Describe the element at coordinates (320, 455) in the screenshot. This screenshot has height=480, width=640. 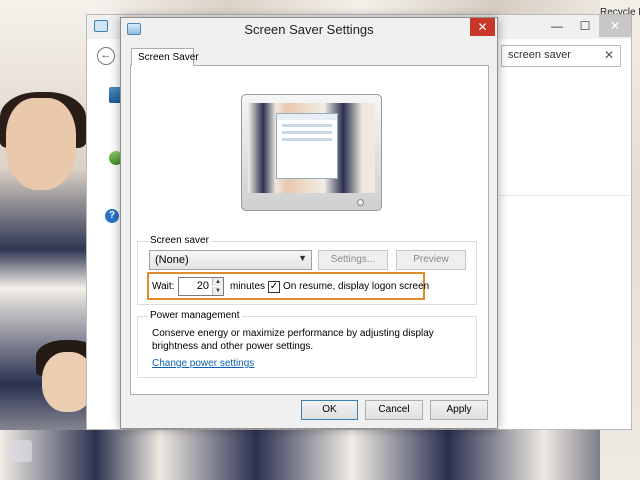
I see `wallpaper-photo-bottom` at that location.